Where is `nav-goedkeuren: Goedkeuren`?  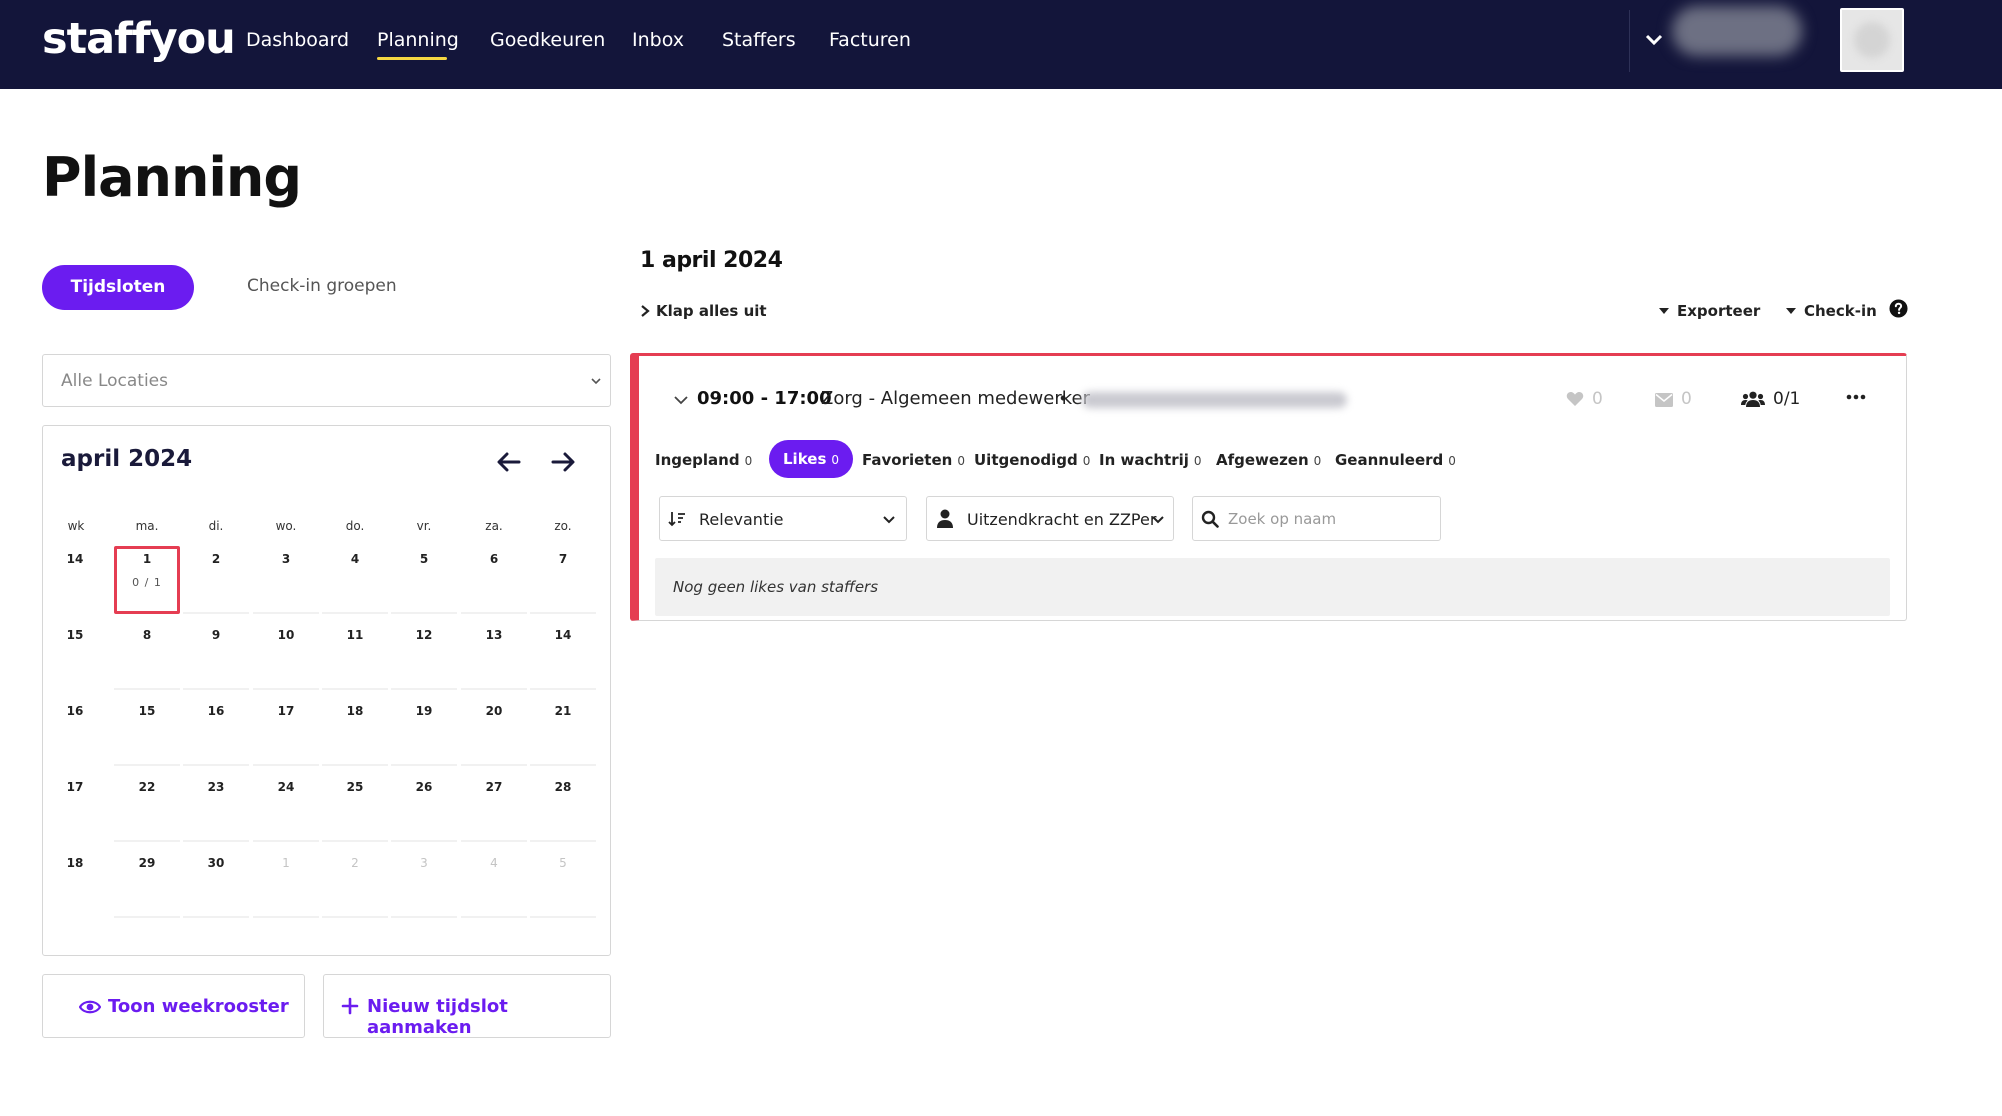
nav-goedkeuren: Goedkeuren is located at coordinates (547, 40).